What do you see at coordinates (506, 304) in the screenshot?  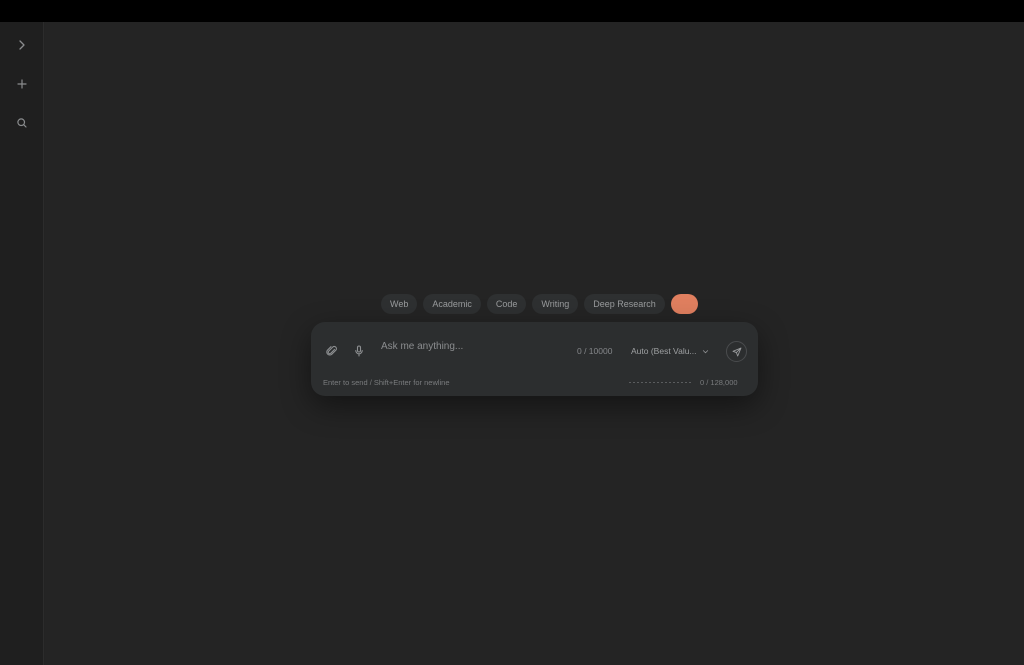 I see `chip-code: Code` at bounding box center [506, 304].